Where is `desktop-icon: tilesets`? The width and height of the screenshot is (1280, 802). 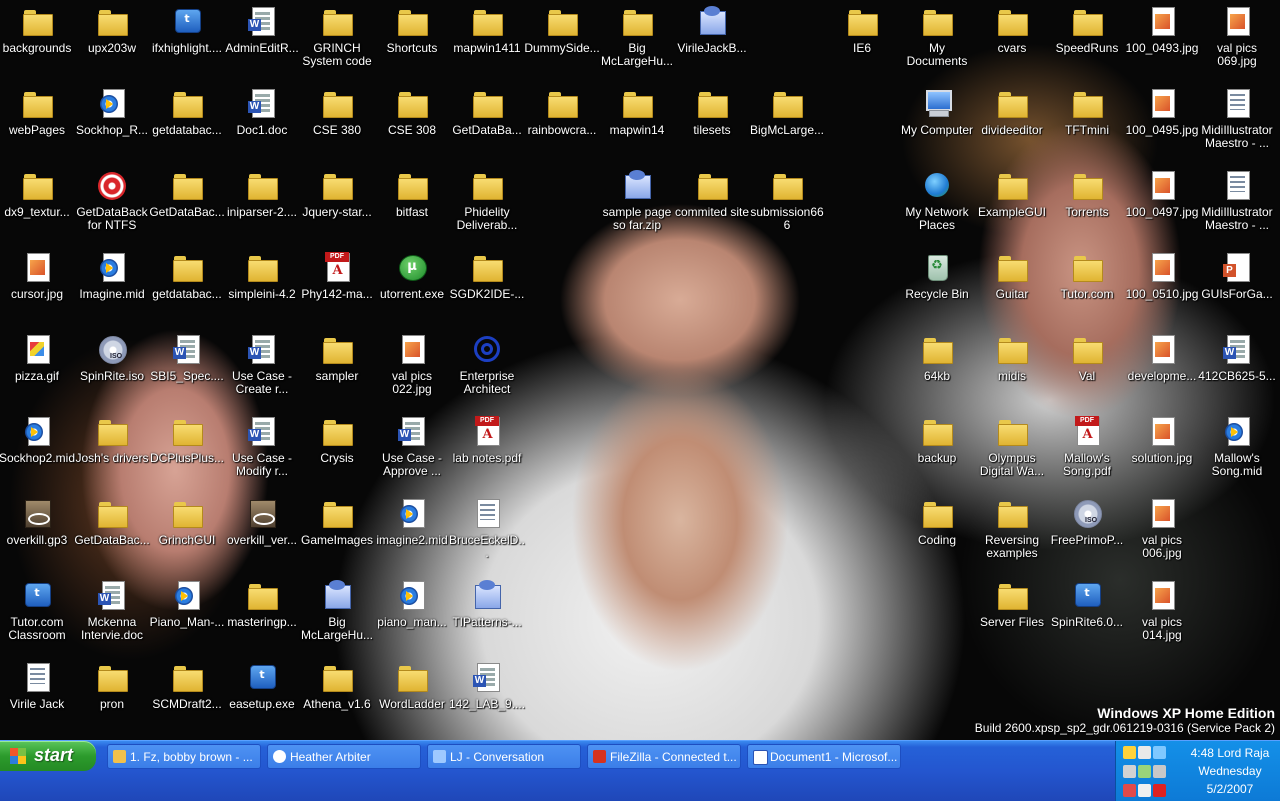
desktop-icon: tilesets is located at coordinates (712, 112).